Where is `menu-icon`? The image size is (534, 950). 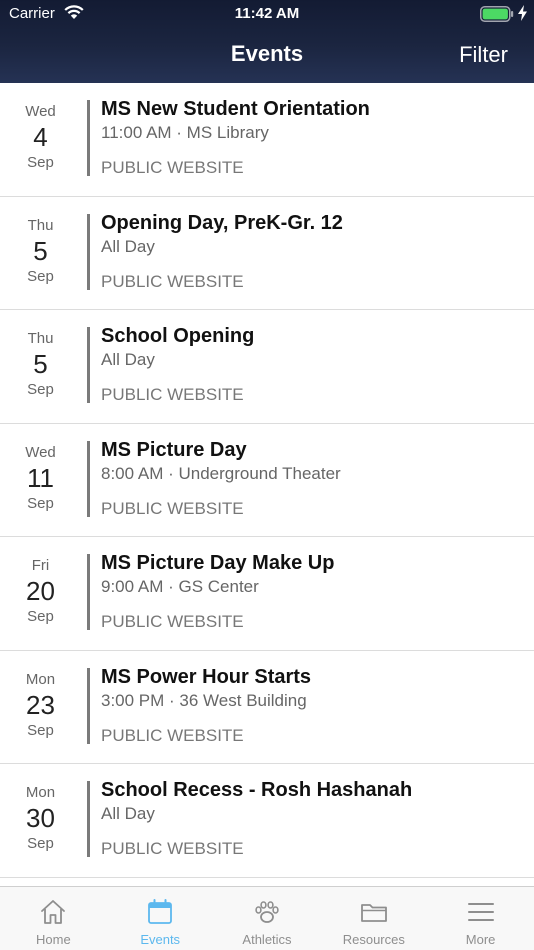
menu-icon is located at coordinates (480, 912).